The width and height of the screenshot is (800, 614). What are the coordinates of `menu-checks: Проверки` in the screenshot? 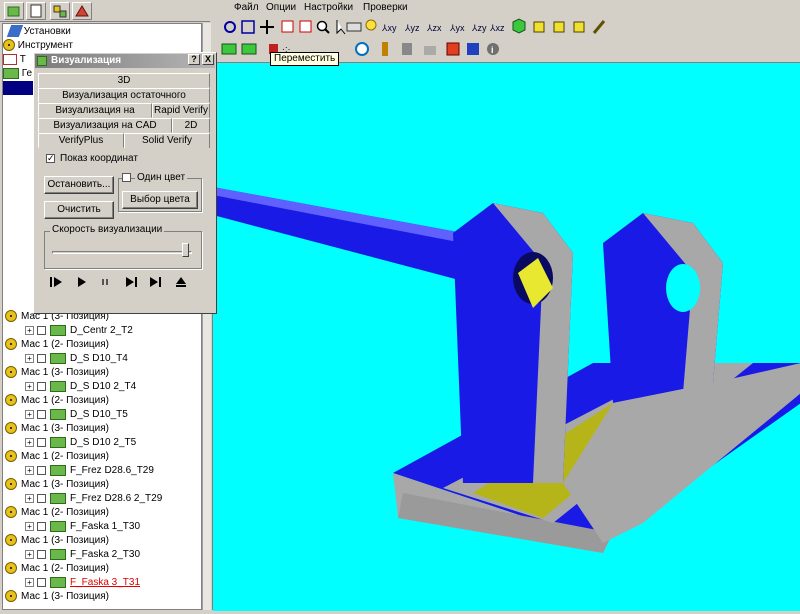 It's located at (385, 7).